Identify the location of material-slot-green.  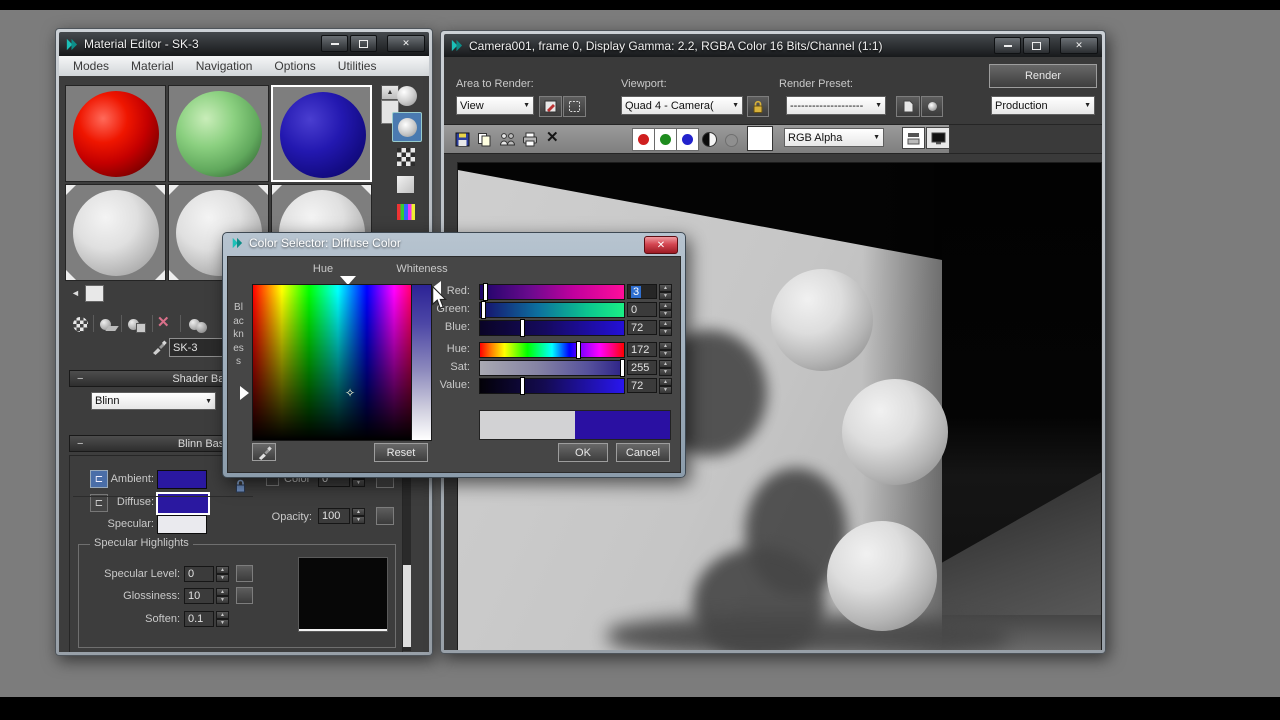
(218, 133).